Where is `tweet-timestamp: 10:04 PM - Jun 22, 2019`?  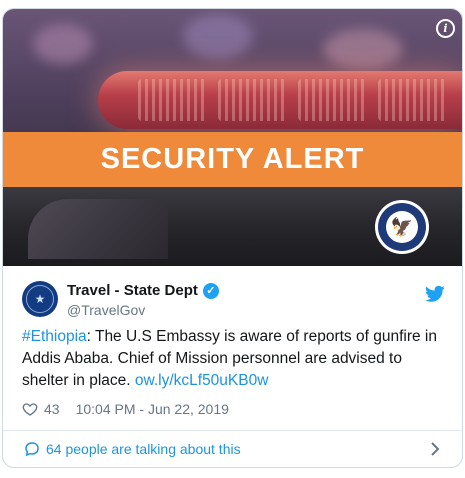 tweet-timestamp: 10:04 PM - Jun 22, 2019 is located at coordinates (152, 409).